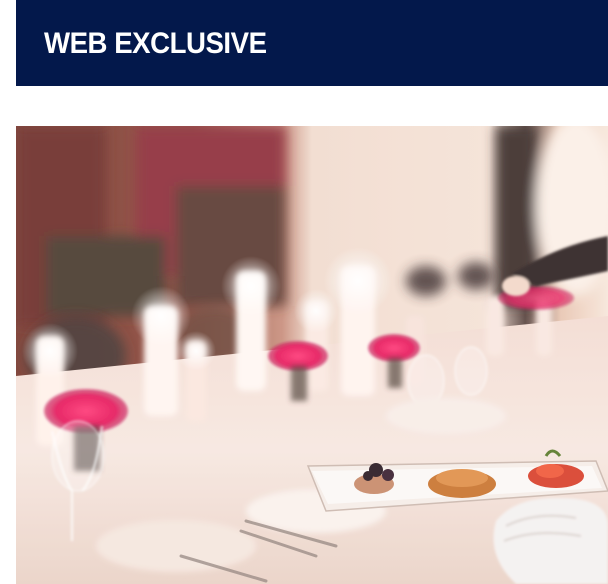  What do you see at coordinates (155, 43) in the screenshot?
I see `banner-title: WEB EXCLUSIVE` at bounding box center [155, 43].